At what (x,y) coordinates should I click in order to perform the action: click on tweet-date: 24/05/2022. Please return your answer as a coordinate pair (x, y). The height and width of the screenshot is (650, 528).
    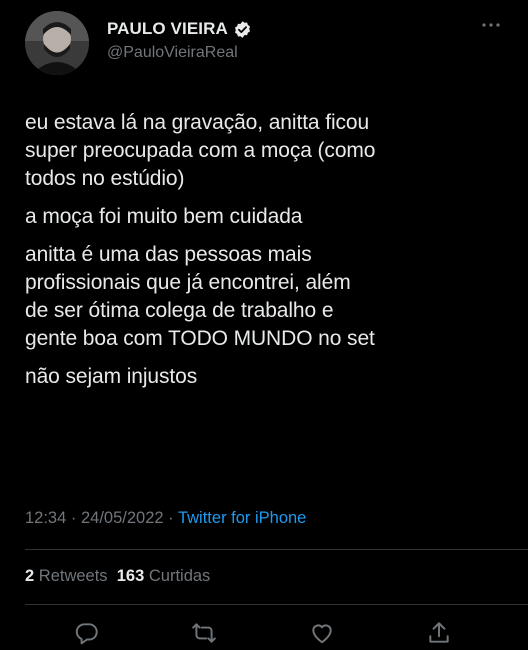
    Looking at the image, I should click on (122, 518).